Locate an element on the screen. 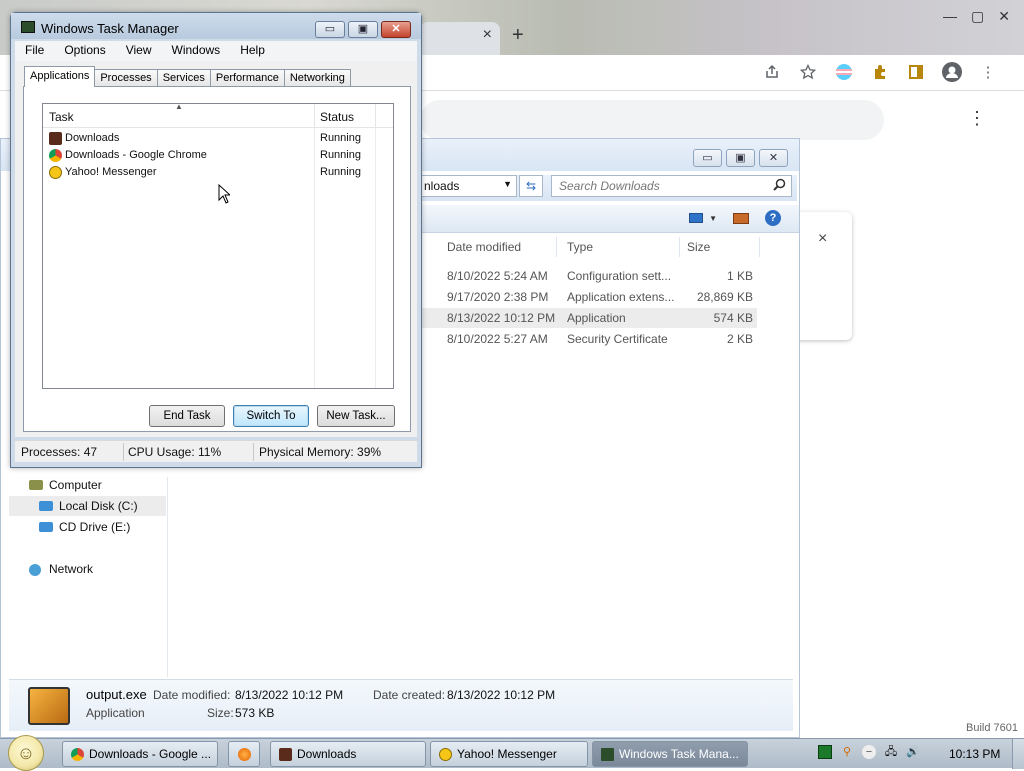  tab-processes: Processes is located at coordinates (126, 78).